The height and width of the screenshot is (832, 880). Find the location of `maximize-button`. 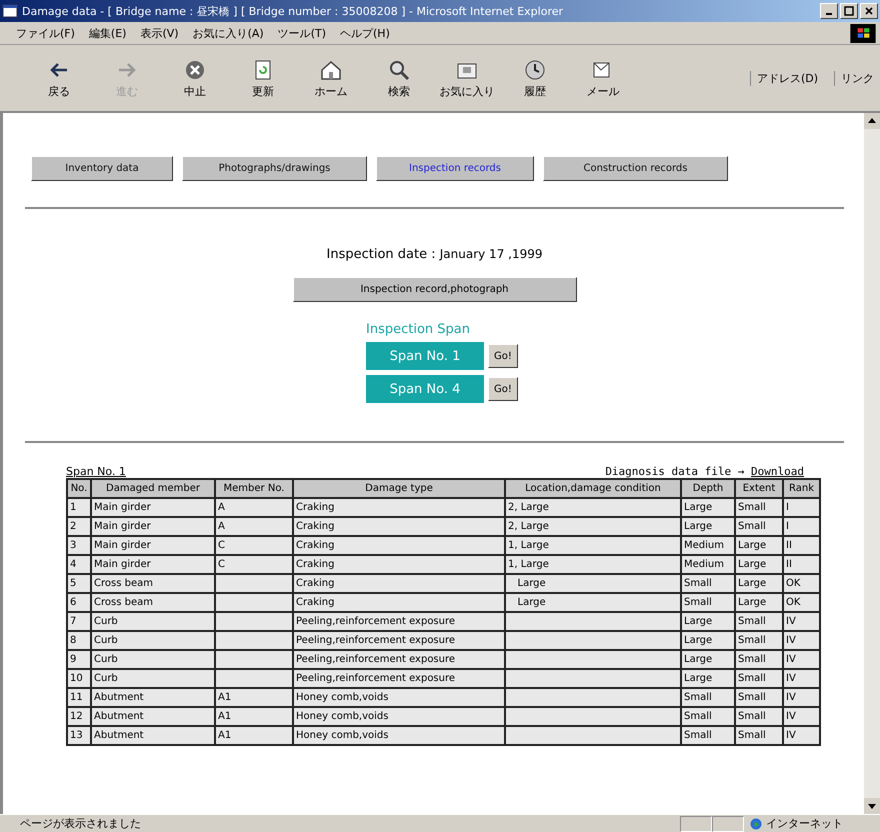

maximize-button is located at coordinates (849, 11).